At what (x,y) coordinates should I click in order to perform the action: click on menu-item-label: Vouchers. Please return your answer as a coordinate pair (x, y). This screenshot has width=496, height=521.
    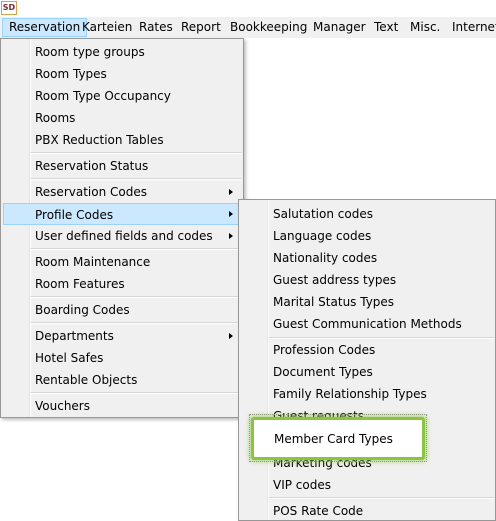
    Looking at the image, I should click on (62, 406).